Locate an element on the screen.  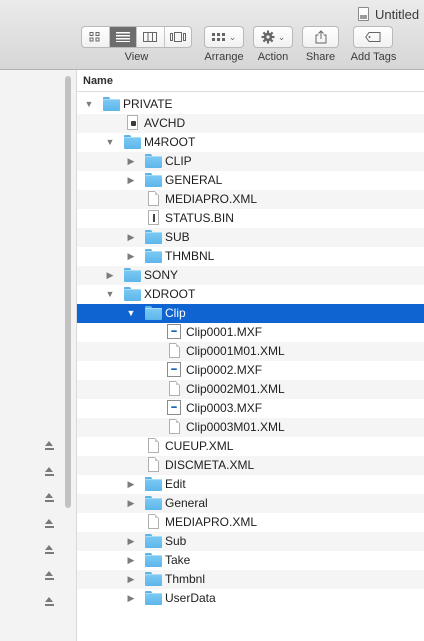
file-row: AVCHD is located at coordinates (250, 123).